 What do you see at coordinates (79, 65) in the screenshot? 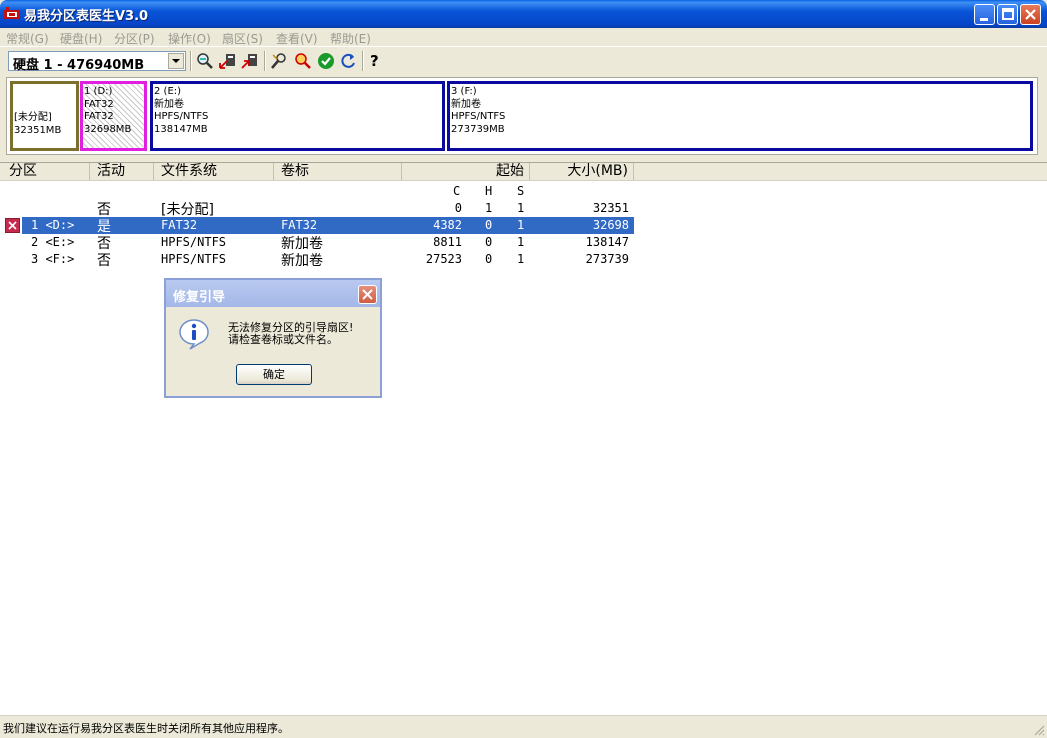
I see `disk-select-value: 硬盘 1 - 476940MB` at bounding box center [79, 65].